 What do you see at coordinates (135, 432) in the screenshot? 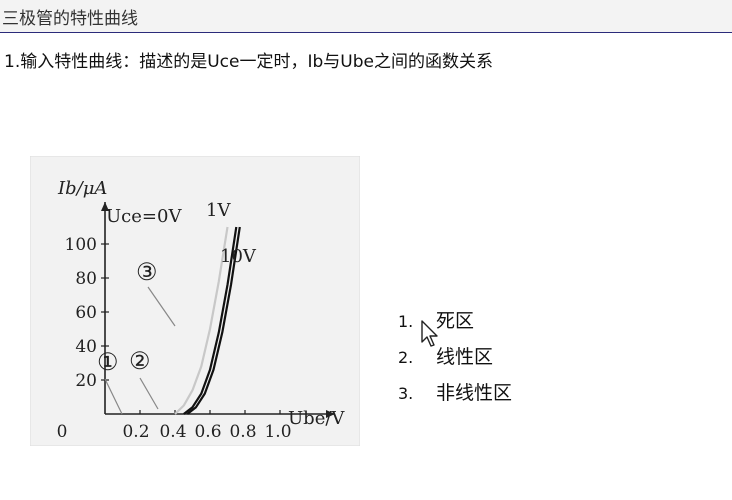
I see `x-tick-label: 0.2` at bounding box center [135, 432].